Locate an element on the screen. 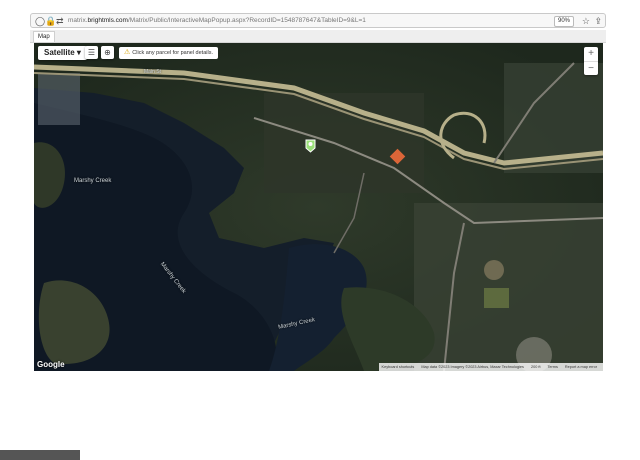 This screenshot has height=460, width=640. zoom-in-button: + is located at coordinates (591, 54).